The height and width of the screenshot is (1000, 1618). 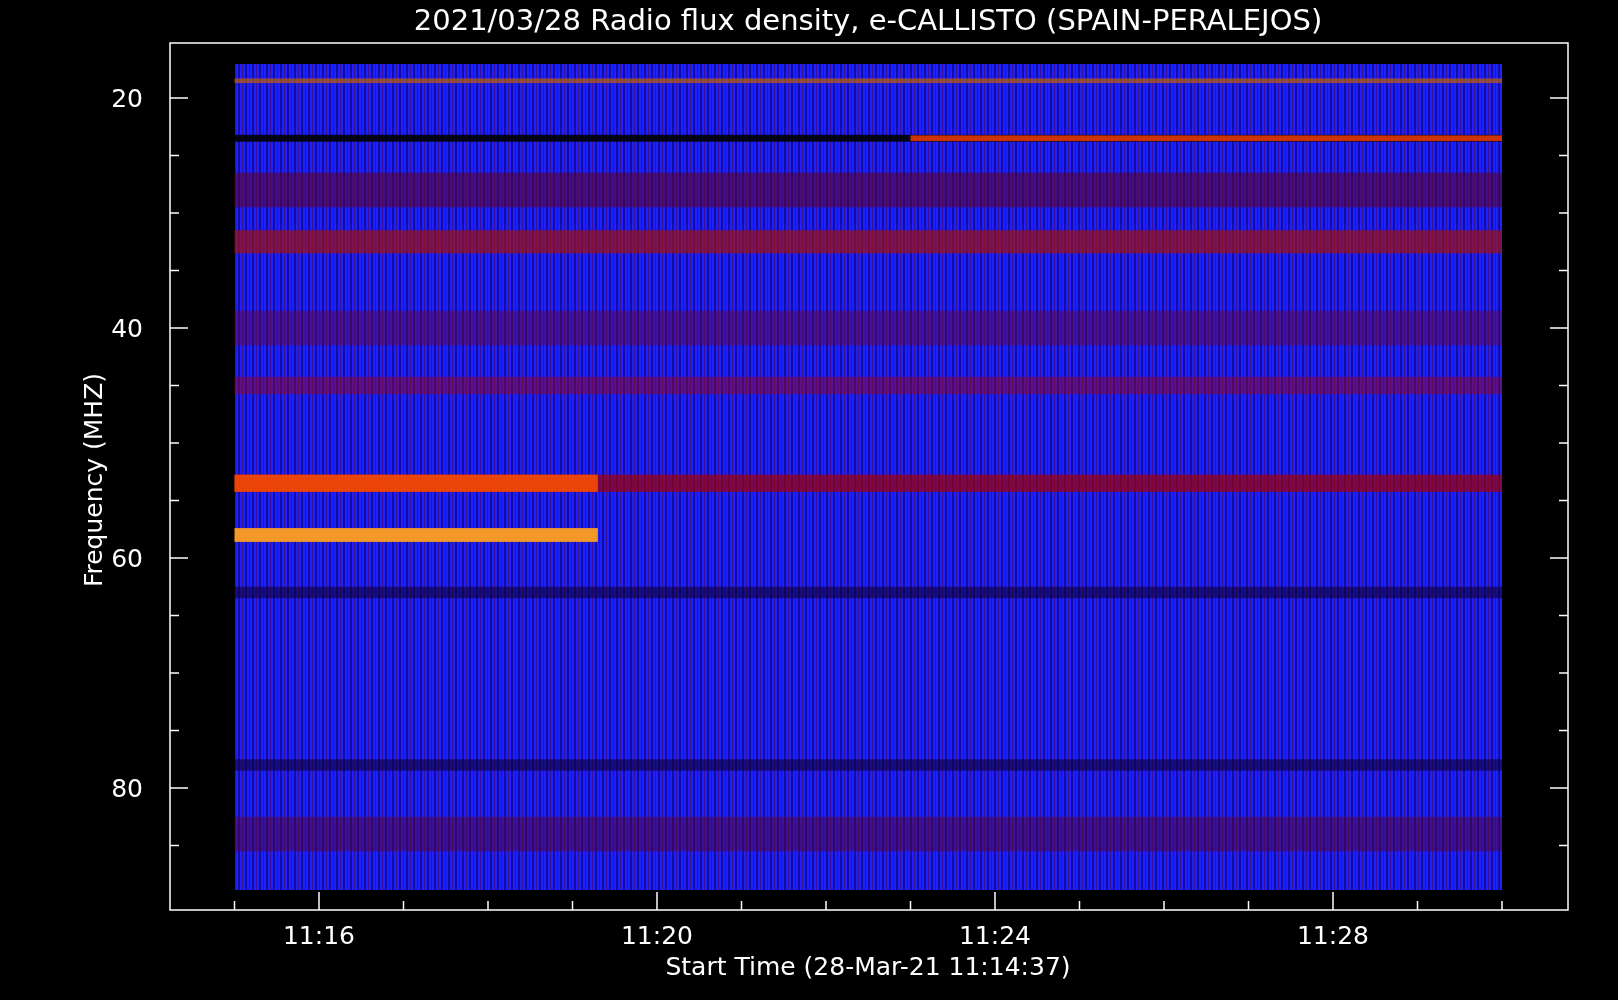 I want to click on x-axis-label: Start Time (28-Mar-21 11:14:37), so click(x=868, y=966).